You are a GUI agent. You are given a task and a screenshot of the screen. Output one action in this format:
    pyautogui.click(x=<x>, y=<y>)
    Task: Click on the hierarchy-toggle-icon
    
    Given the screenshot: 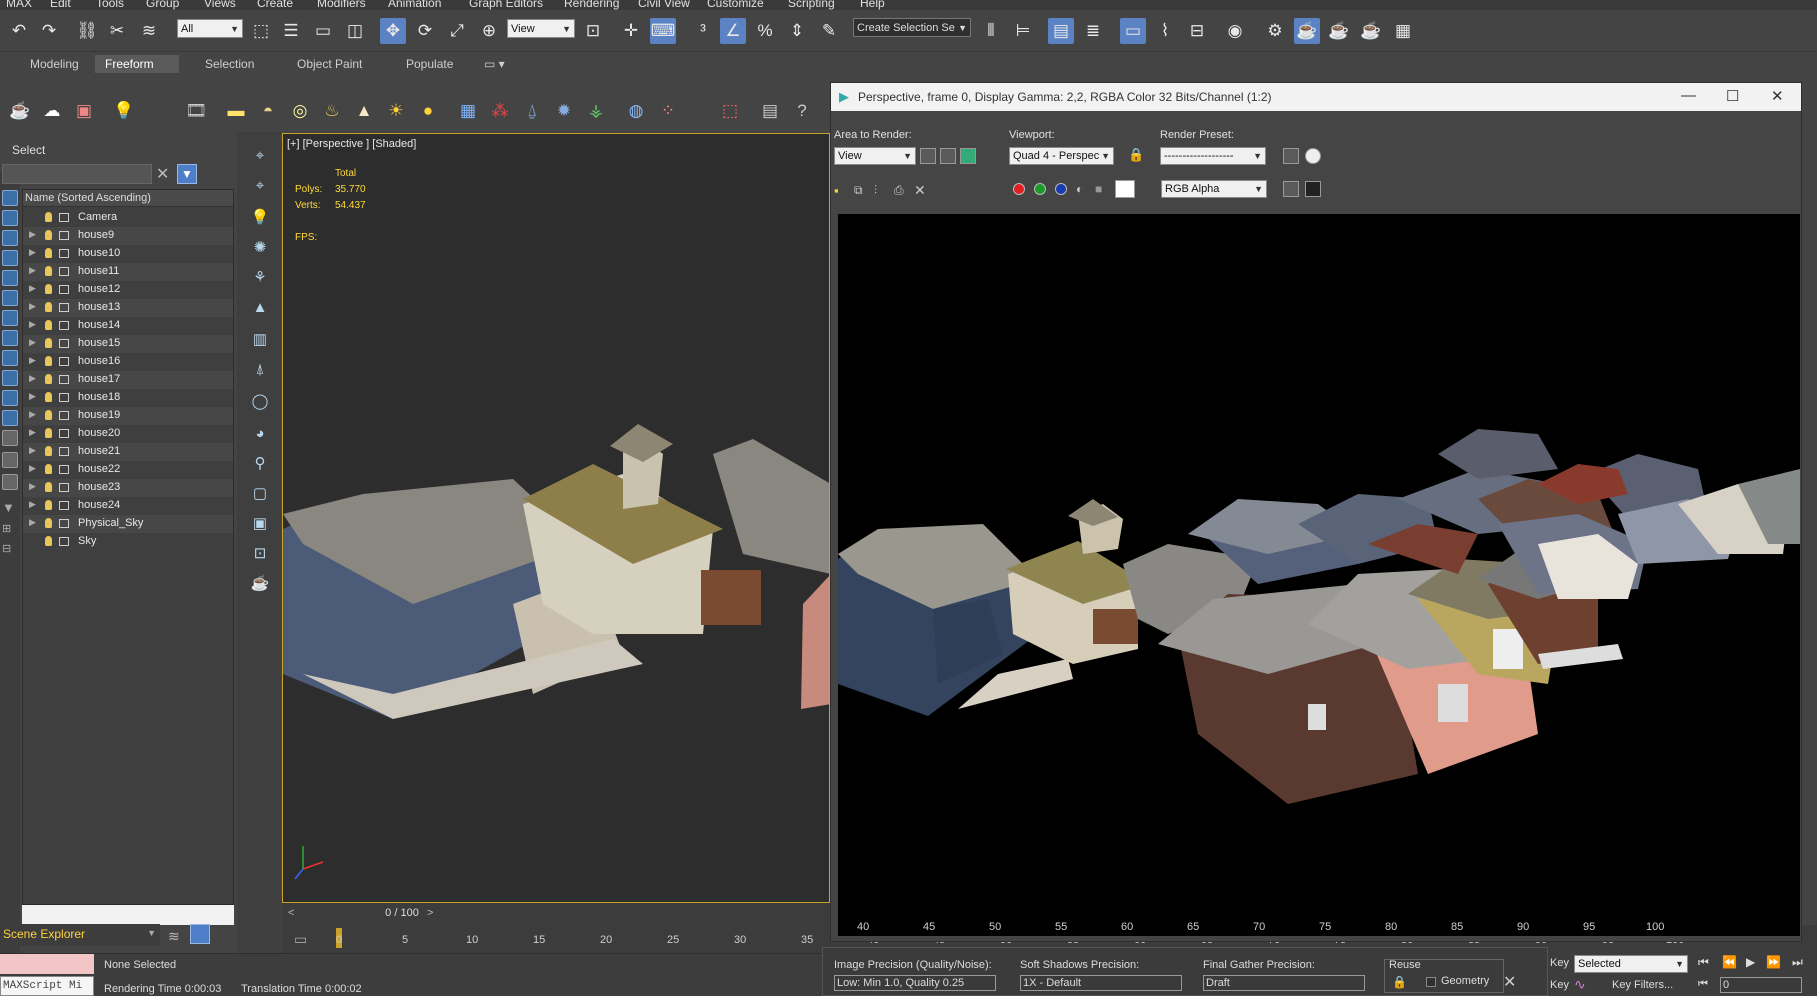 What is the action you would take?
    pyautogui.click(x=200, y=934)
    